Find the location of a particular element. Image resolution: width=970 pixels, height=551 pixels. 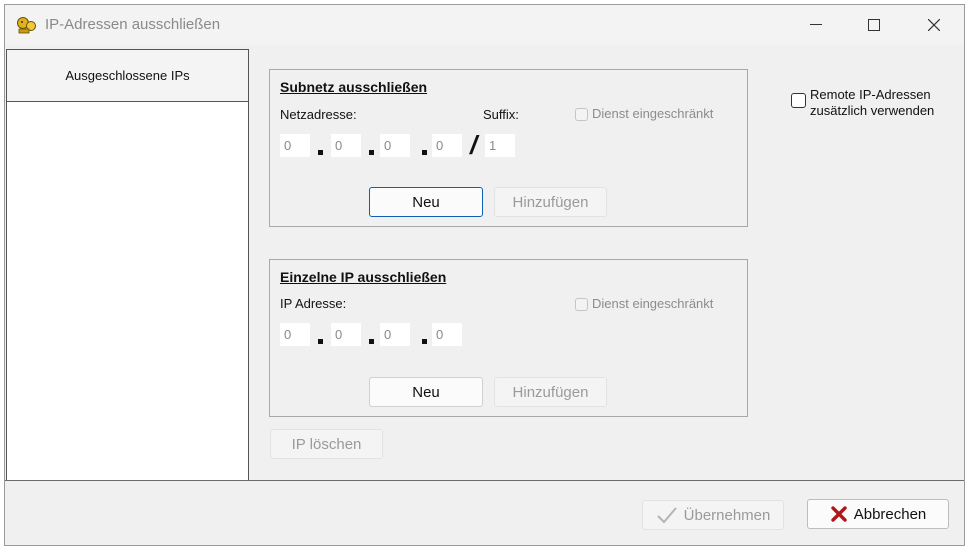

title-bar: IP-Adressen ausschließen is located at coordinates (484, 25).